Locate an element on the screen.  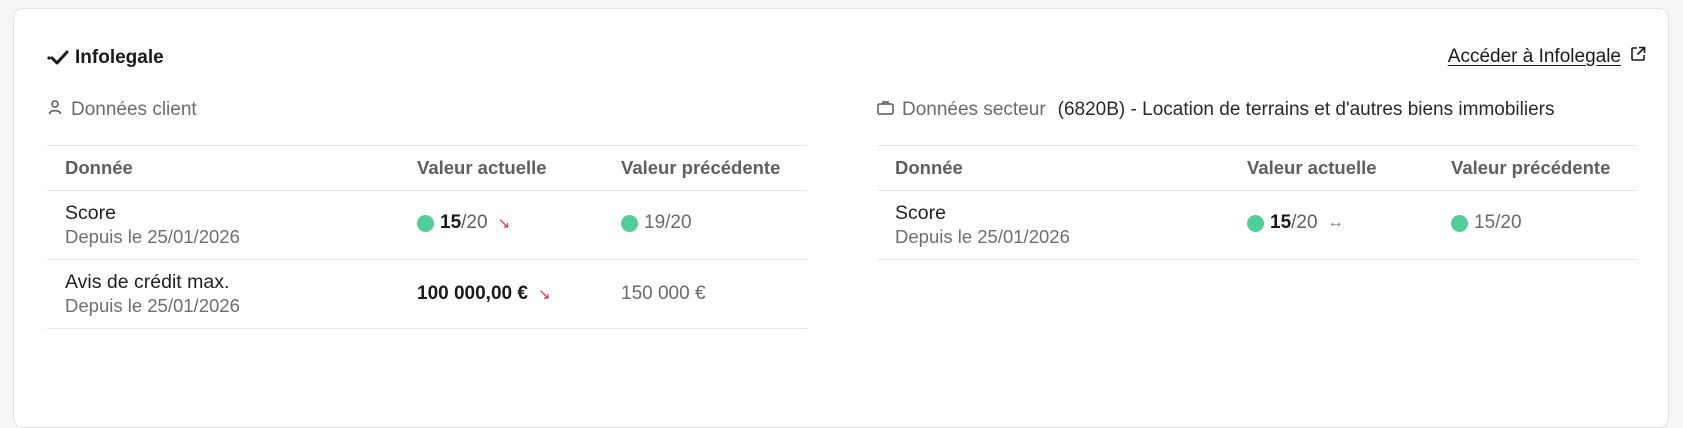
sector-section-title: Données secteur is located at coordinates (974, 109).